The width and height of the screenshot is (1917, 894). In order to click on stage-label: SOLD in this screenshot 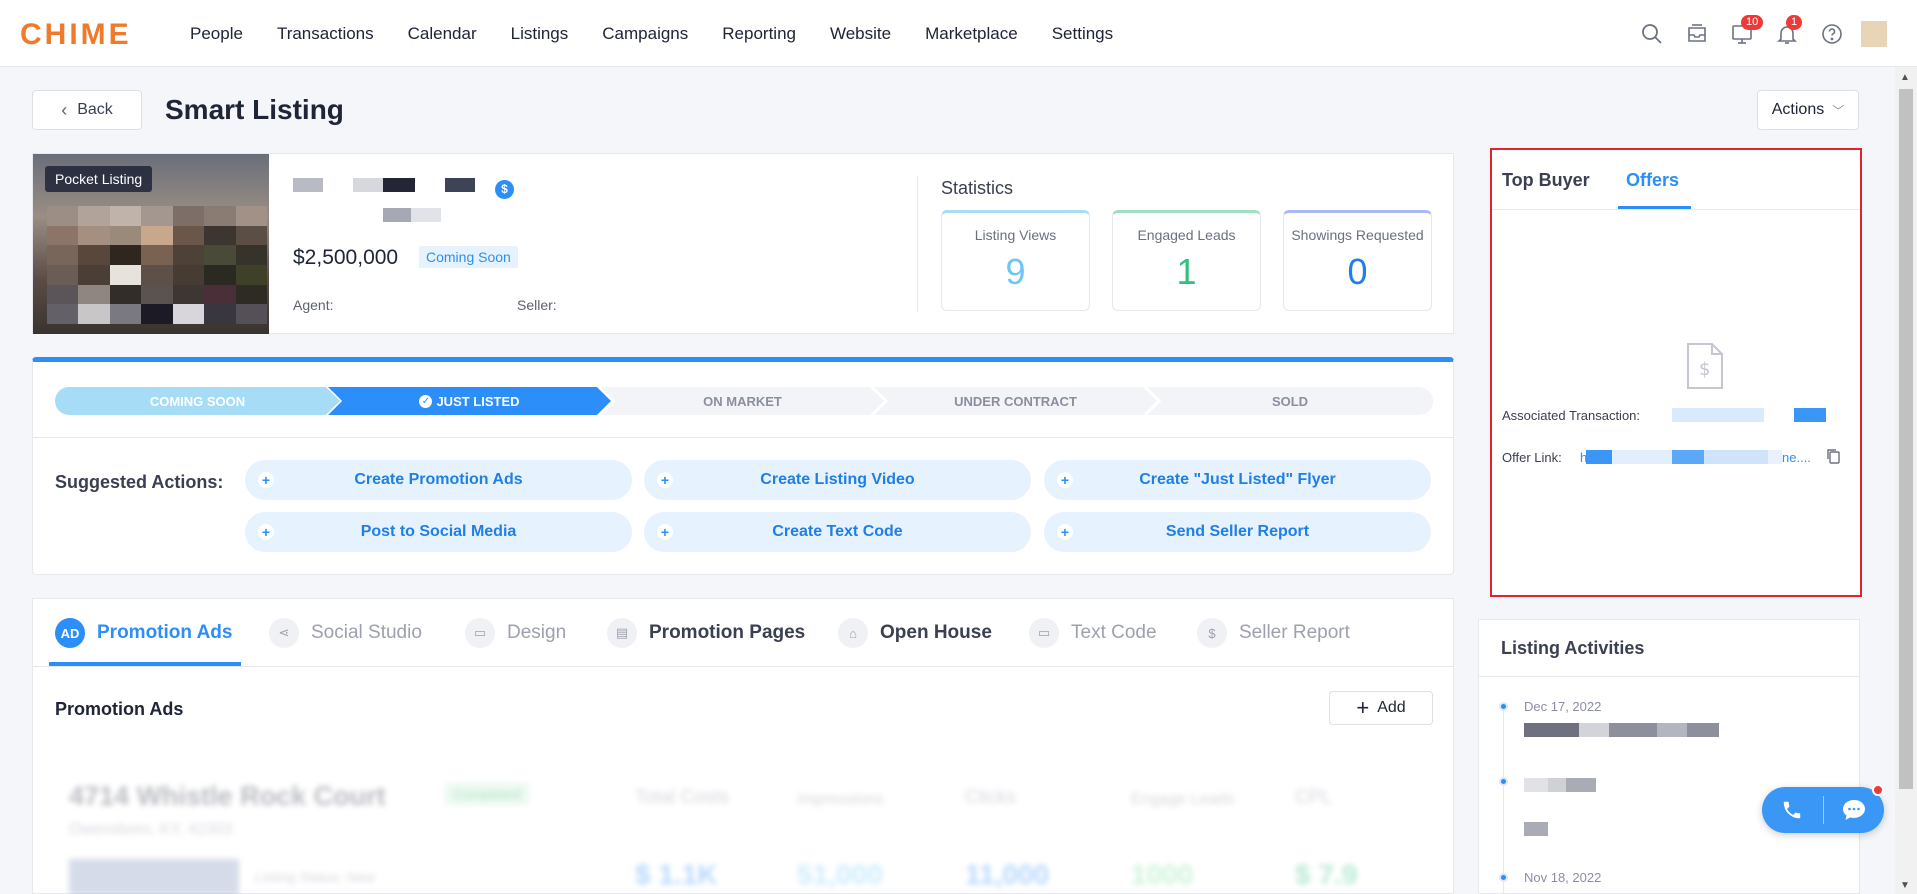, I will do `click(1290, 401)`.